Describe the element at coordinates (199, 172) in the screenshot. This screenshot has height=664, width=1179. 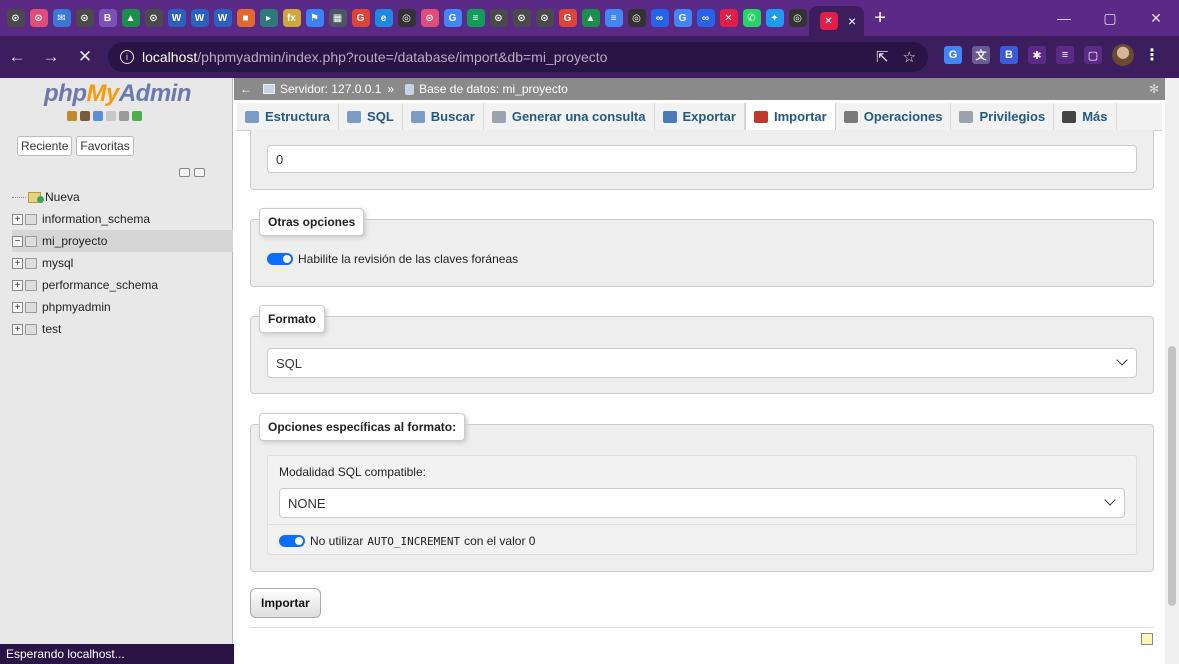
I see `link-icon` at that location.